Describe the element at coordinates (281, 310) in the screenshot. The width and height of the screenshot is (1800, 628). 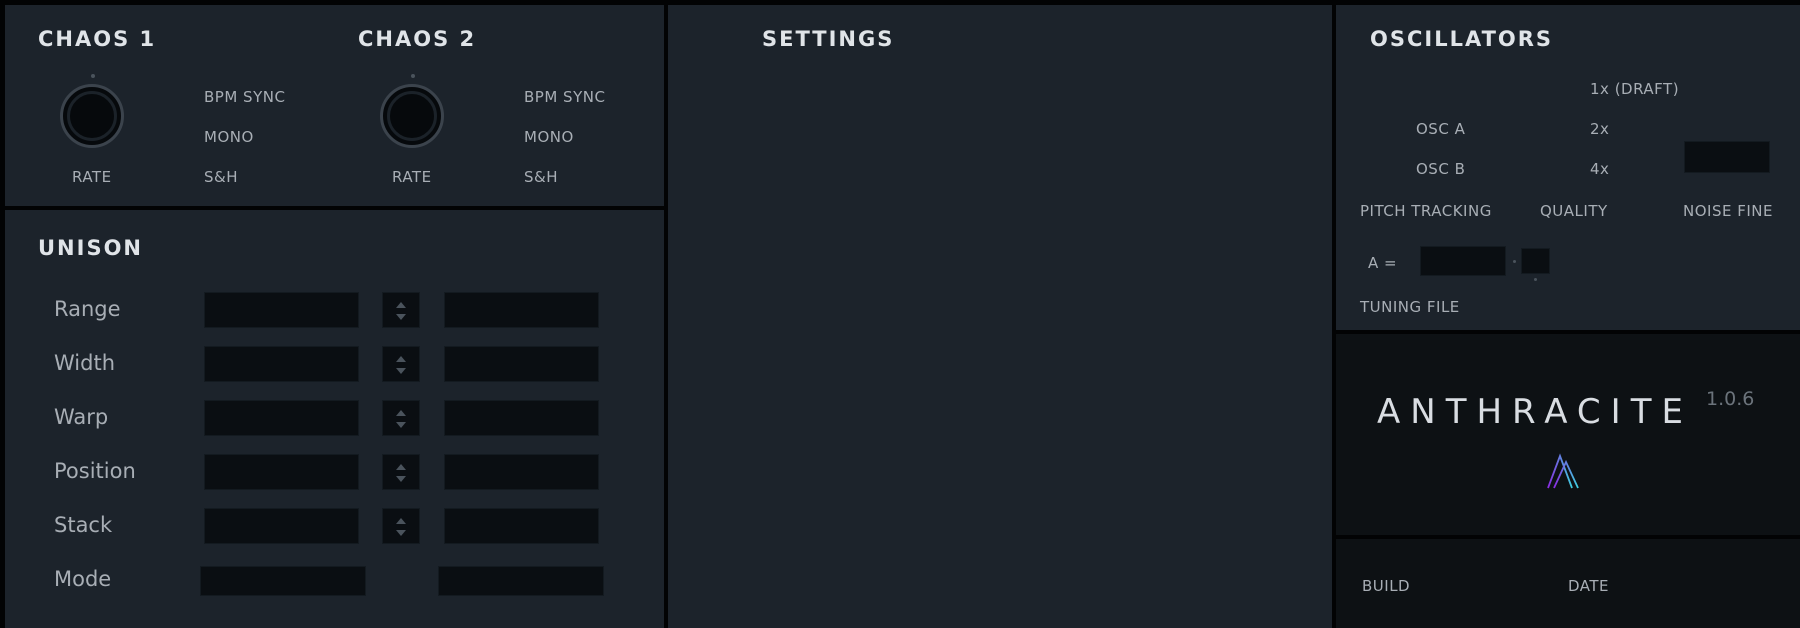
I see `unison-range-value-a` at that location.